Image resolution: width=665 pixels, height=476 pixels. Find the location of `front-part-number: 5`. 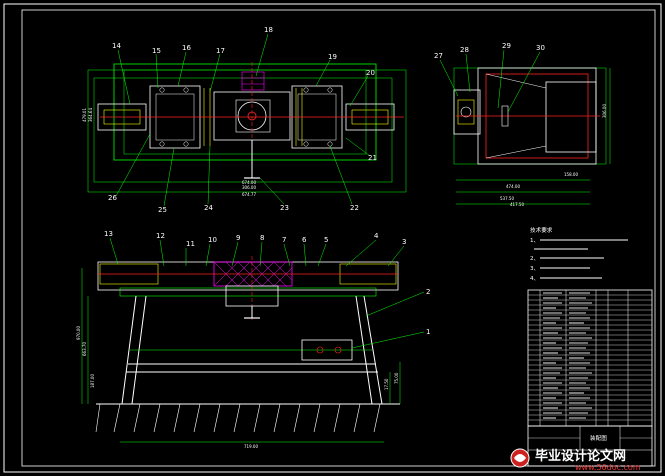

front-part-number: 5 is located at coordinates (326, 240).